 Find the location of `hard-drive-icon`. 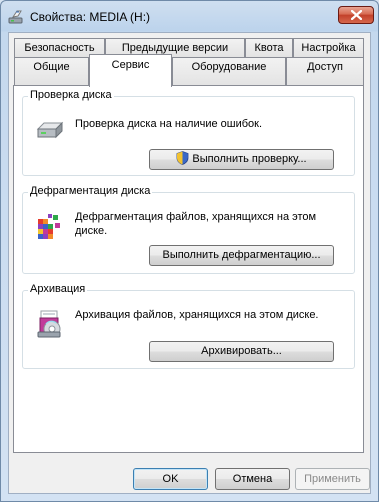

hard-drive-icon is located at coordinates (50, 131).